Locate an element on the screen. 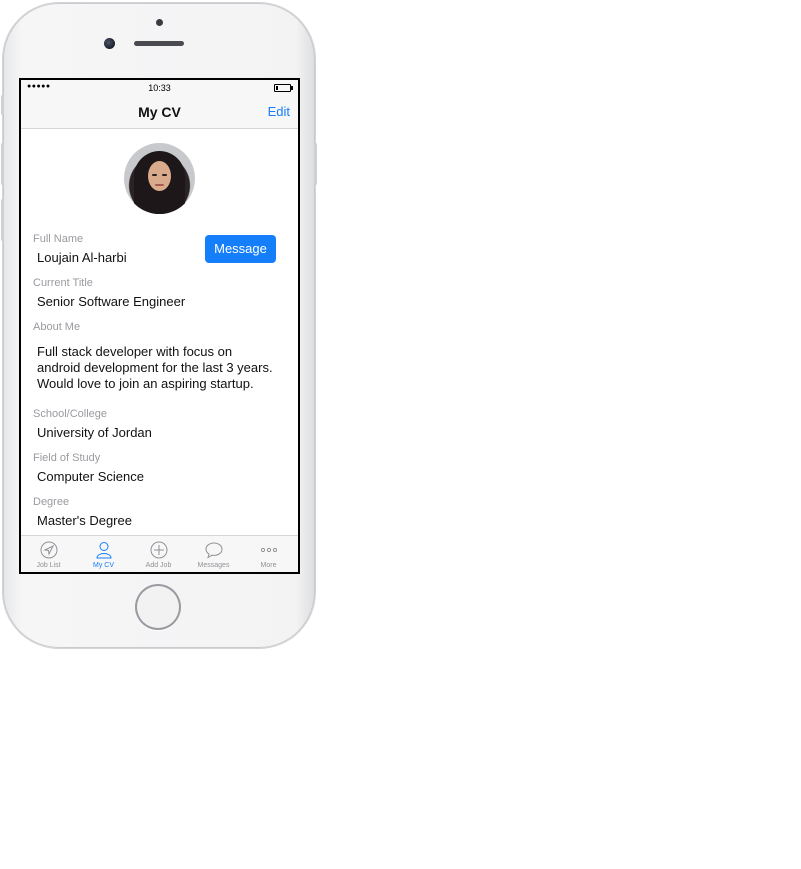 The width and height of the screenshot is (801, 869). current-title-value: Senior Software Engineer is located at coordinates (111, 301).